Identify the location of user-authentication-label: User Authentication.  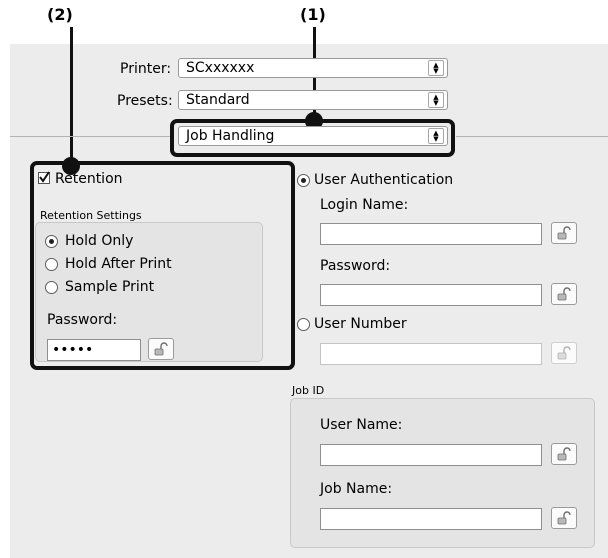
(384, 180).